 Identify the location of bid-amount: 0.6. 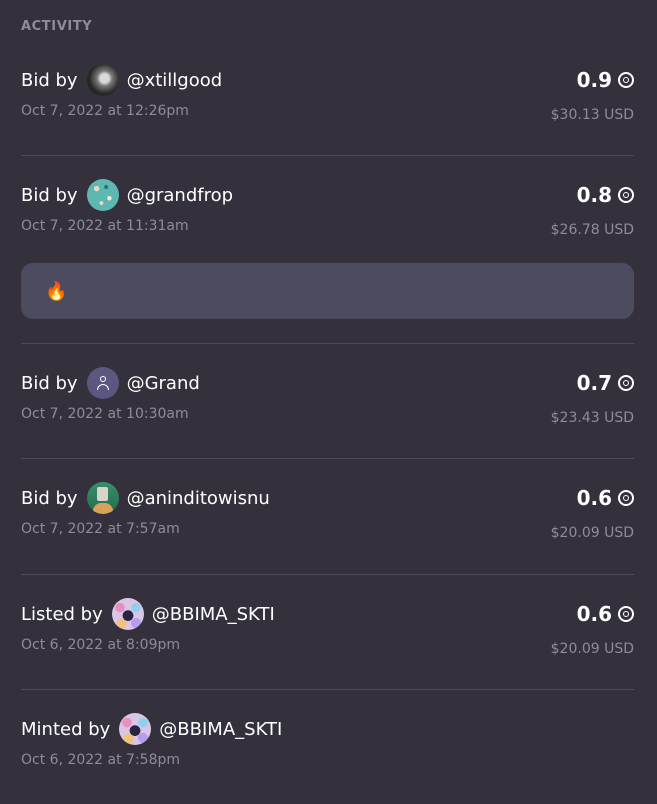
(605, 498).